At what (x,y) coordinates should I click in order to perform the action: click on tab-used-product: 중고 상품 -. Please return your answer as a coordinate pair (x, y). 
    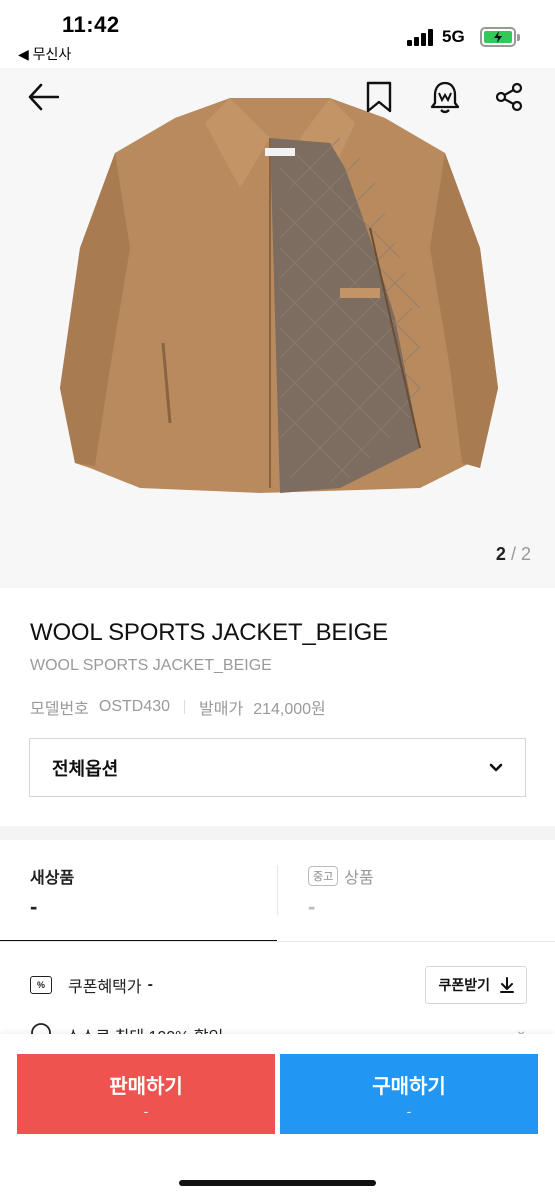
    Looking at the image, I should click on (416, 891).